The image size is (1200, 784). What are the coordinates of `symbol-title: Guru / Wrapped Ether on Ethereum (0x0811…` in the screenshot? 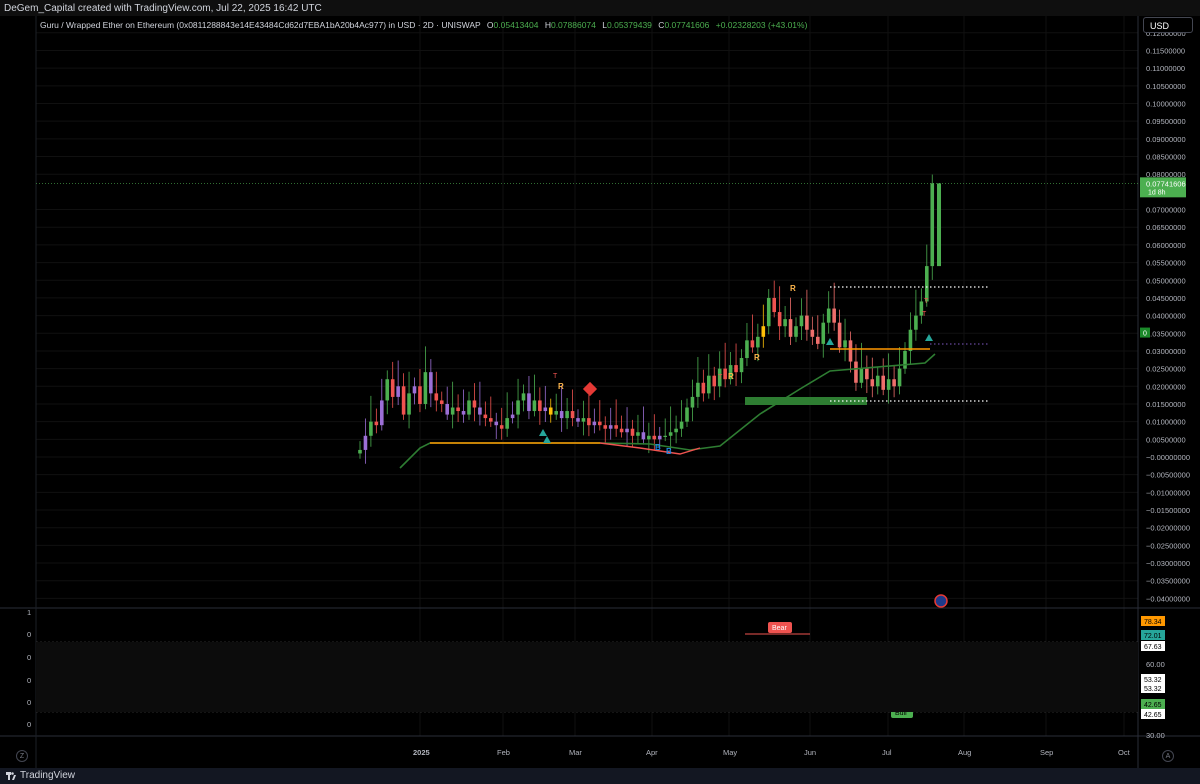 It's located at (260, 25).